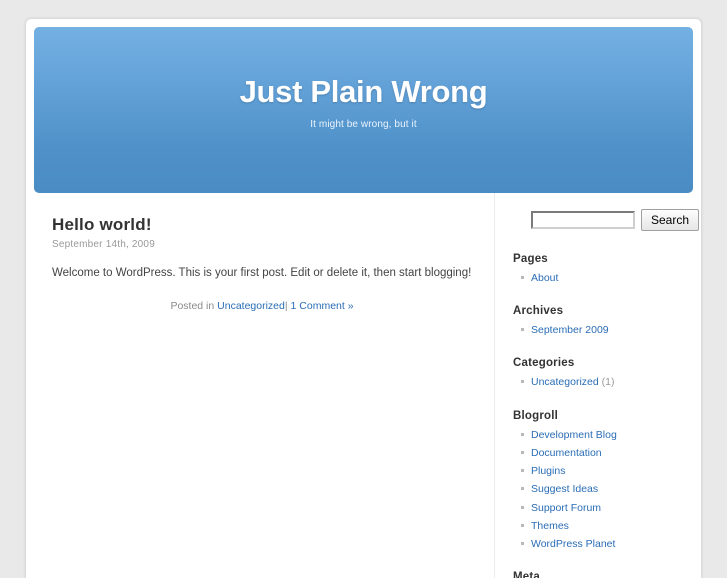 The width and height of the screenshot is (727, 578). What do you see at coordinates (564, 489) in the screenshot?
I see `sidebar-link: Suggest Ideas` at bounding box center [564, 489].